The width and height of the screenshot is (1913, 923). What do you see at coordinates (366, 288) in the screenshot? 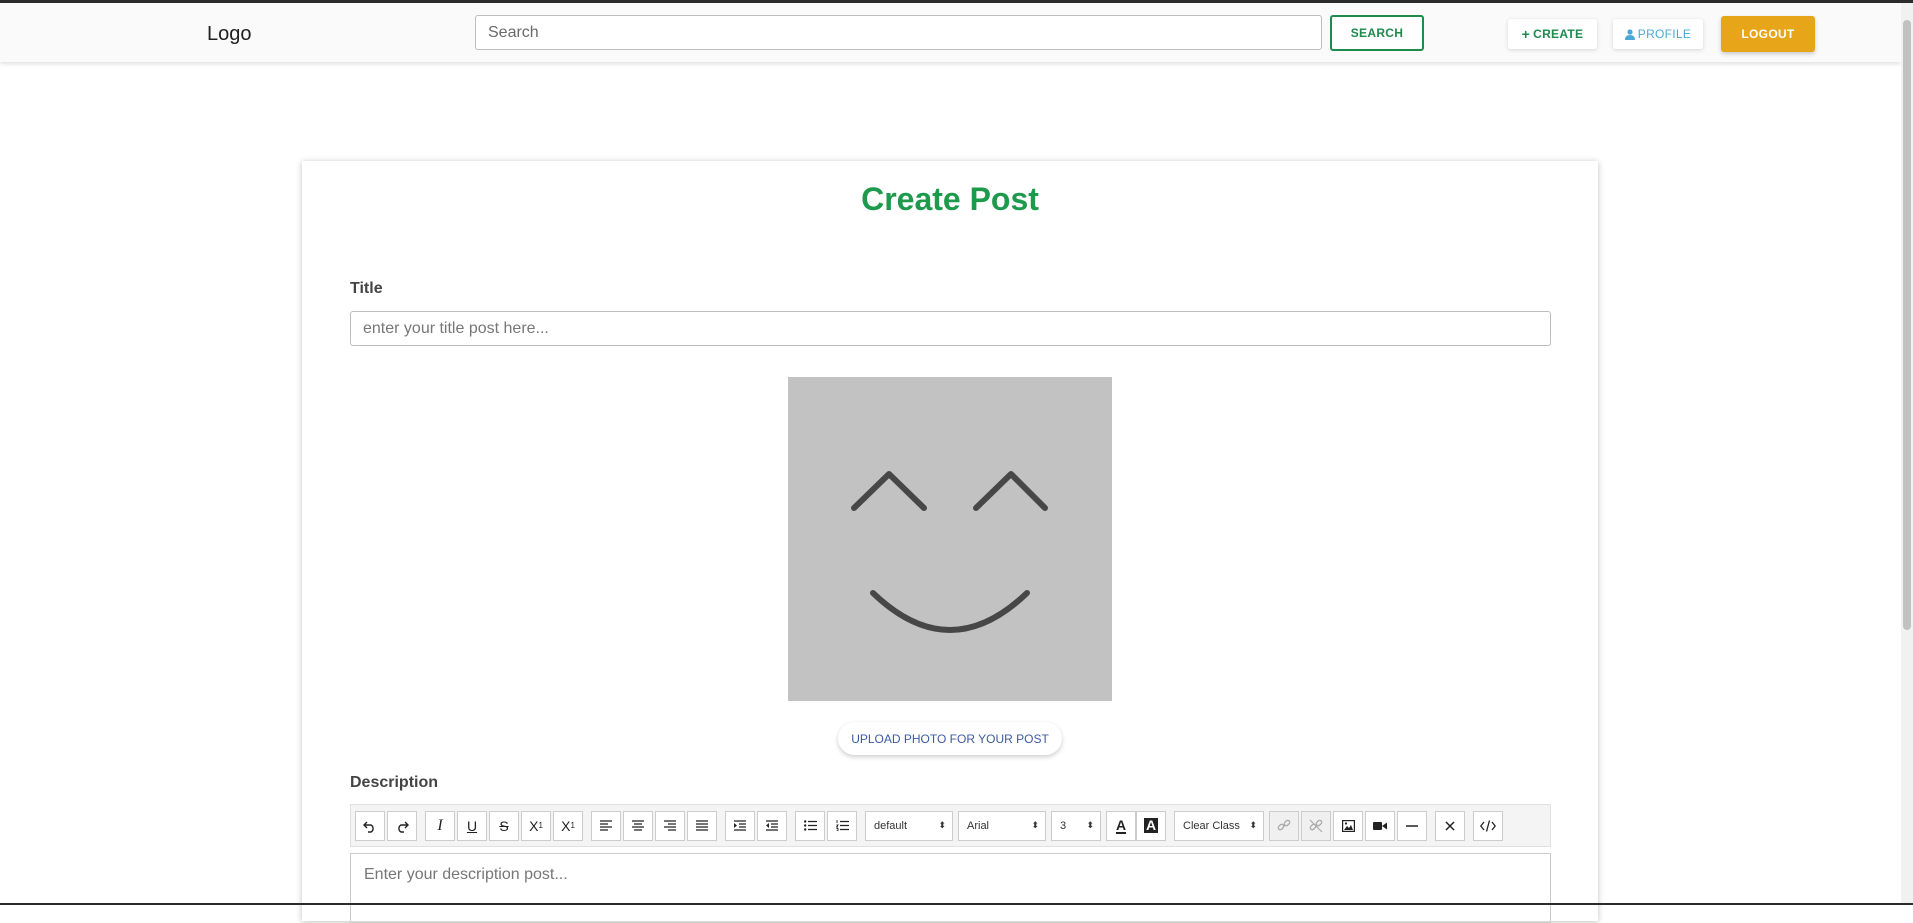
I see `title-label: Title` at bounding box center [366, 288].